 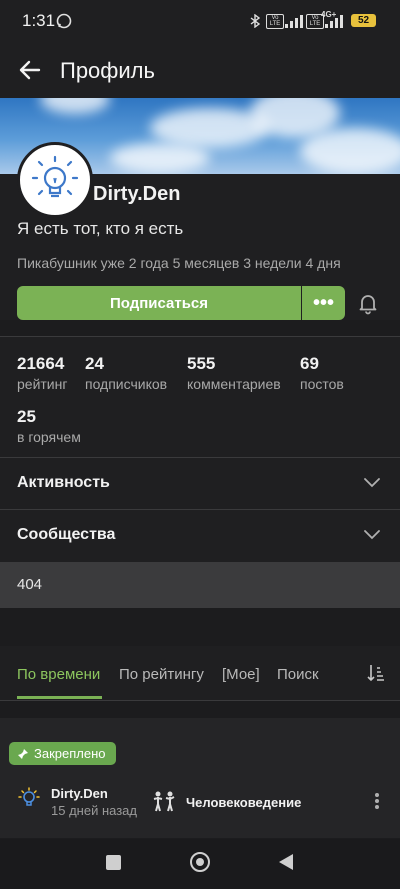 I want to click on stat-posts: 69 постов, so click(x=322, y=373).